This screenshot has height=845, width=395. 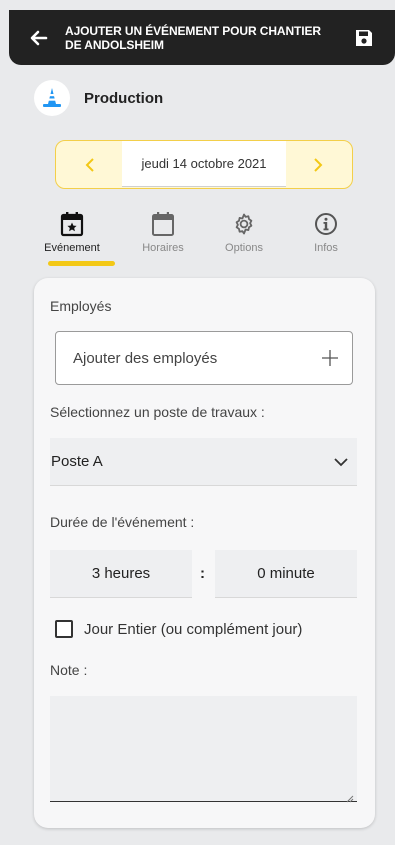 I want to click on duration-minutes-select: 0 minute, so click(x=286, y=574).